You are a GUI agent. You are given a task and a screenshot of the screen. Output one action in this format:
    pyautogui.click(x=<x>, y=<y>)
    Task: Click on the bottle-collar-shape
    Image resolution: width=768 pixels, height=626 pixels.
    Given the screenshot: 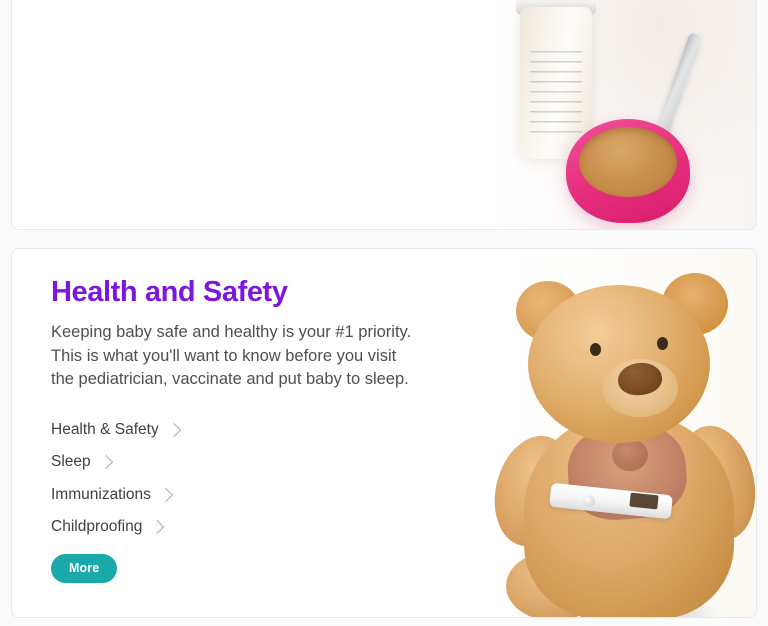 What is the action you would take?
    pyautogui.click(x=556, y=7)
    